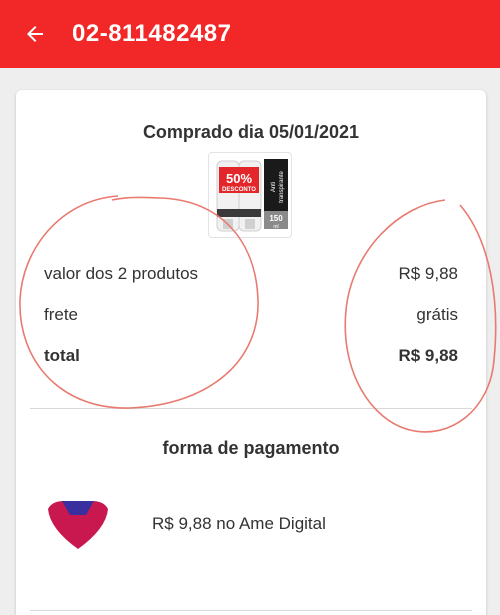 The height and width of the screenshot is (615, 500). I want to click on back-button, so click(35, 34).